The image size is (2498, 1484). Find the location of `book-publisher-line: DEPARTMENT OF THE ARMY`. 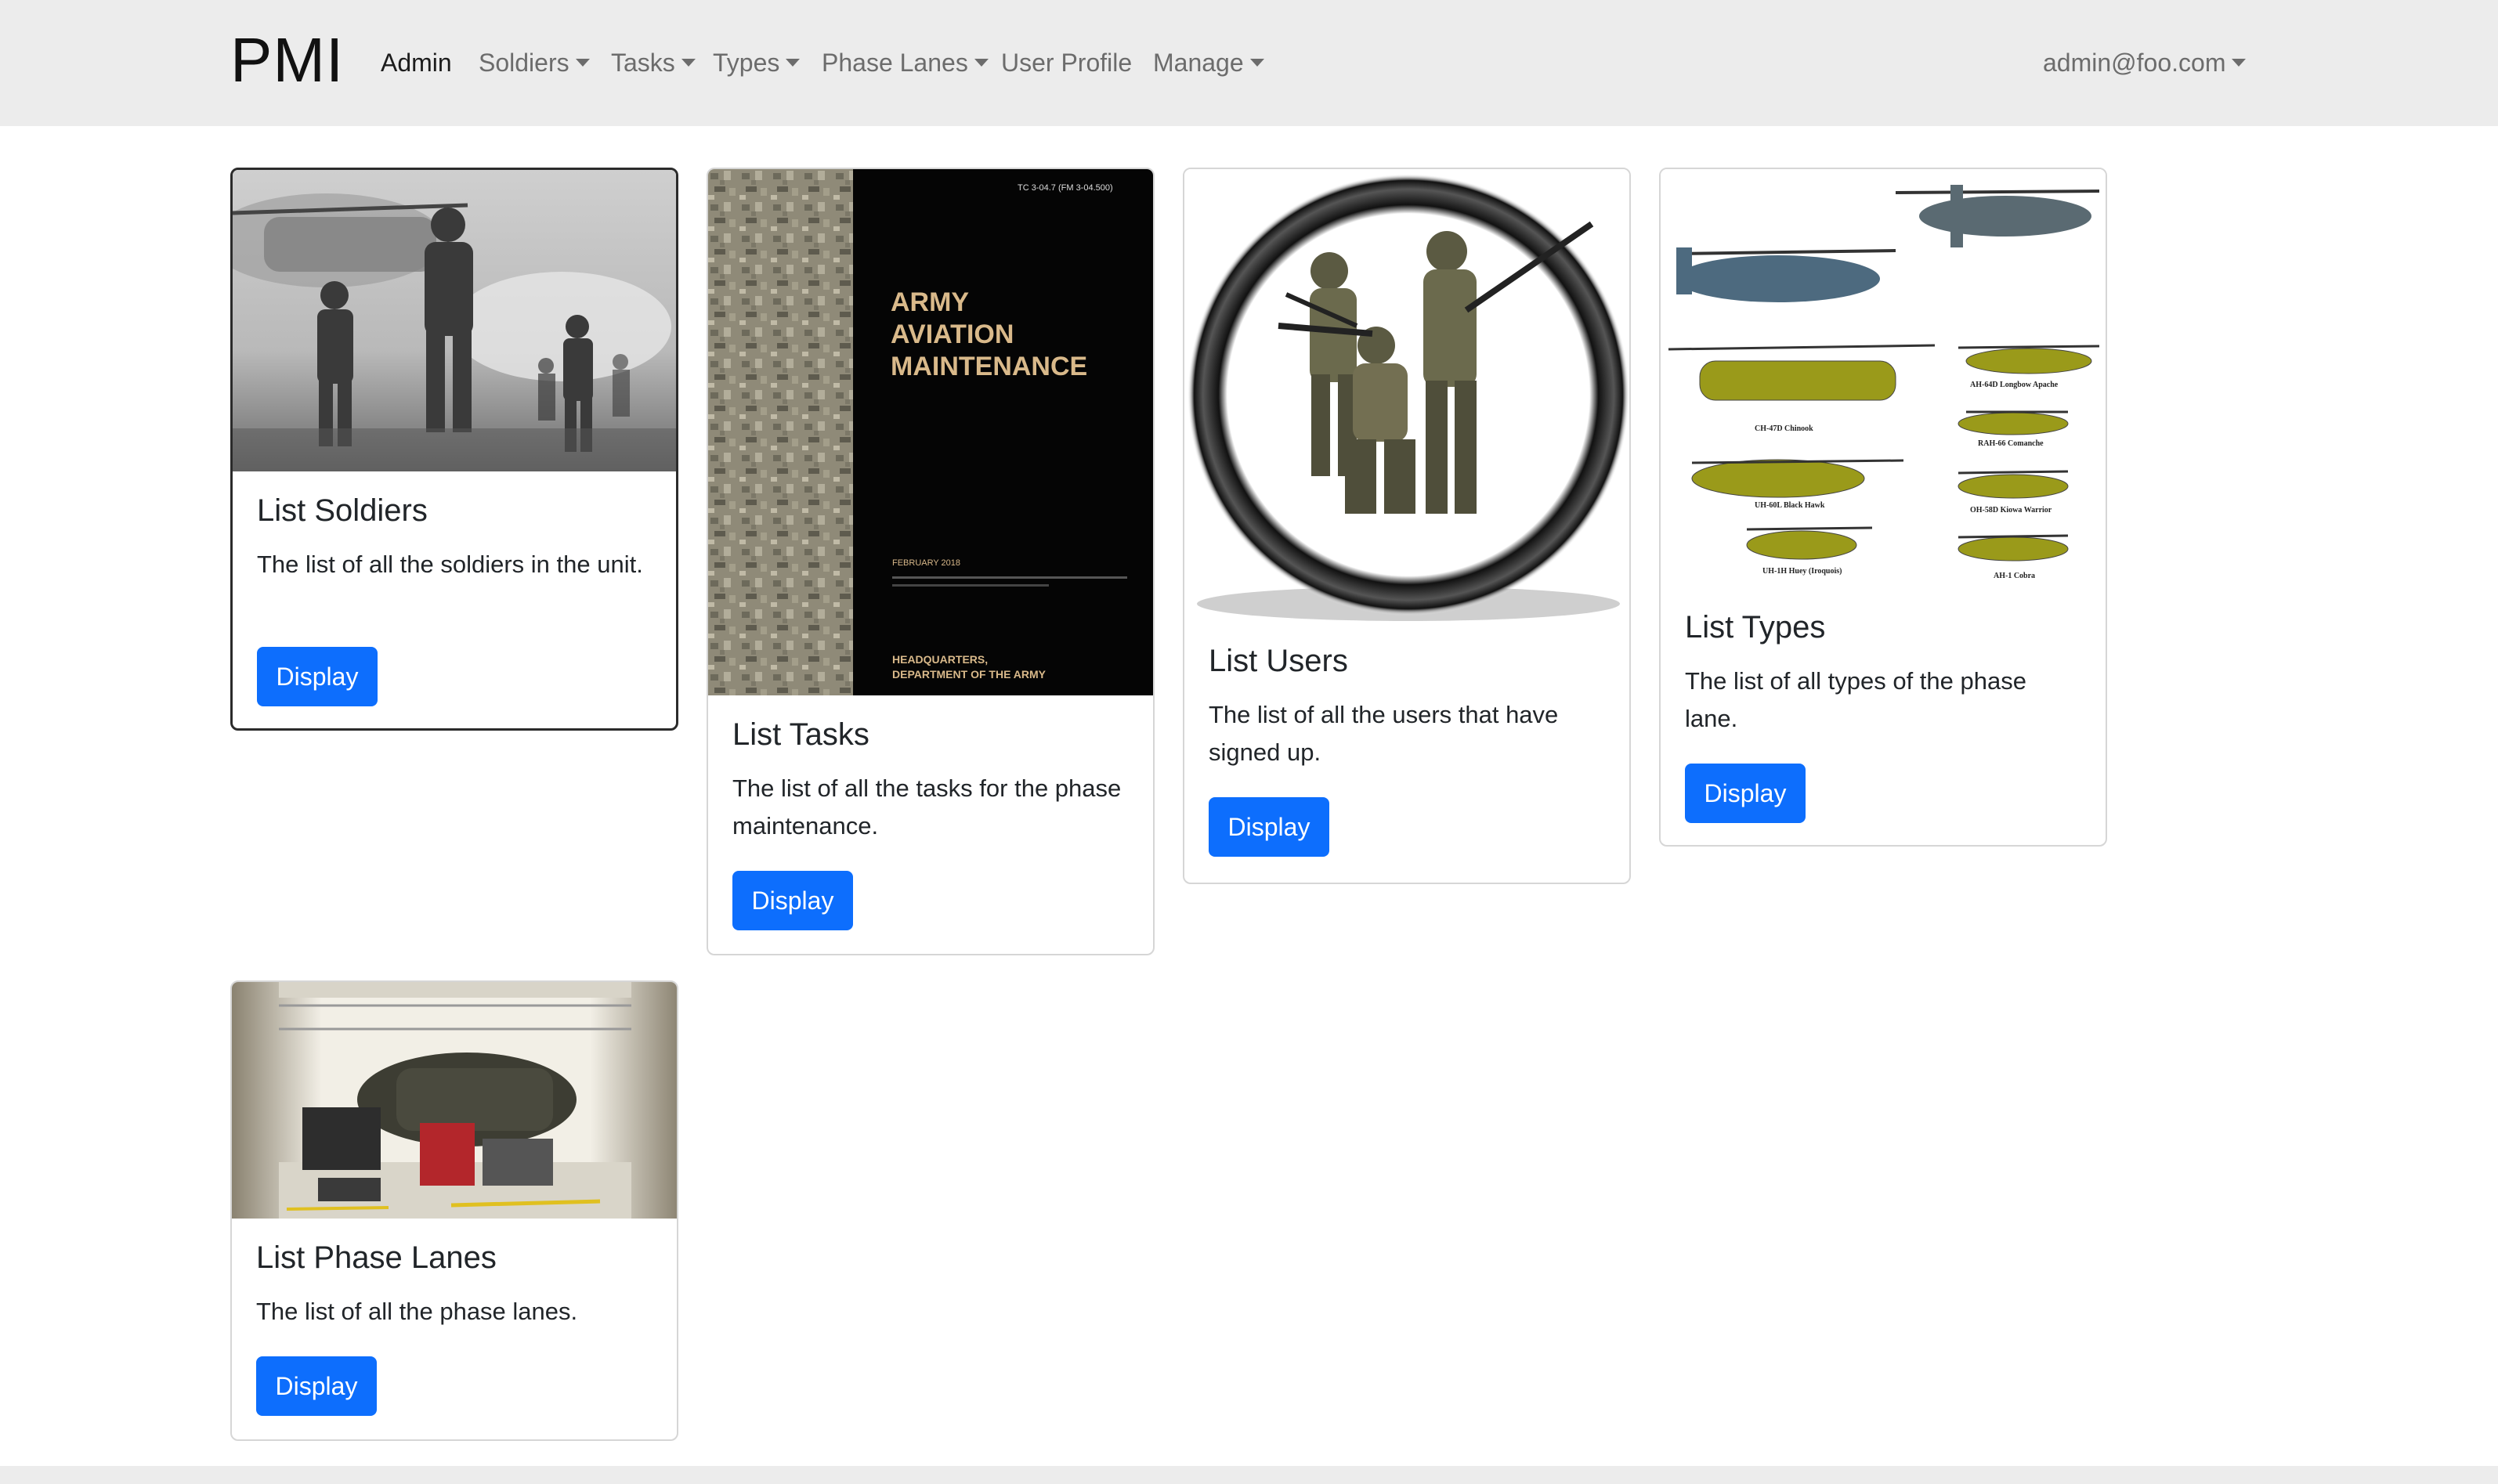

book-publisher-line: DEPARTMENT OF THE ARMY is located at coordinates (969, 674).